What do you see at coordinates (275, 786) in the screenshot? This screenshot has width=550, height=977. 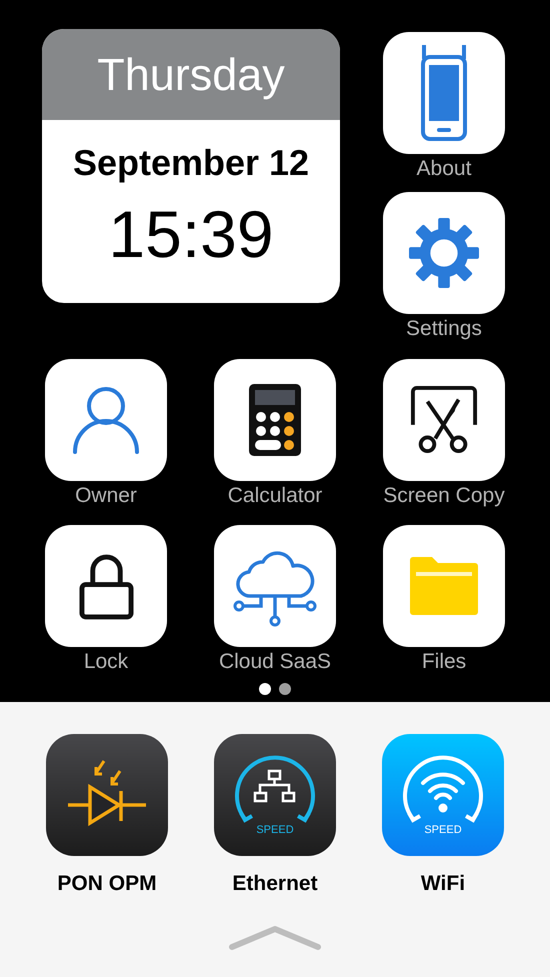 I see `network-icon` at bounding box center [275, 786].